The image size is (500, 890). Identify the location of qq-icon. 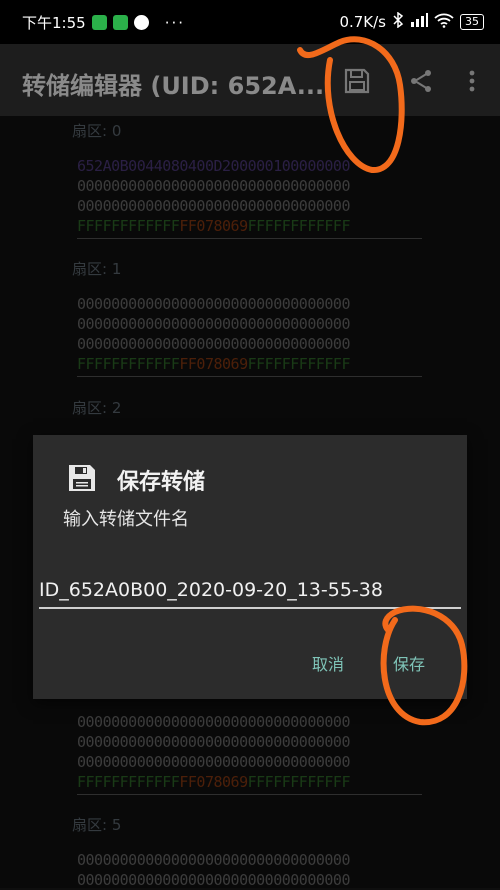
(141, 22).